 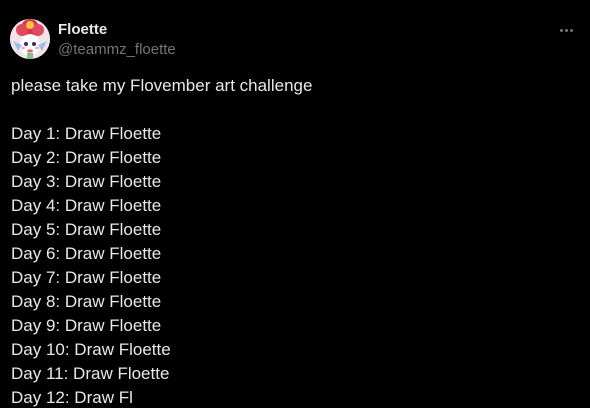 What do you see at coordinates (72, 397) in the screenshot?
I see `tweet-line: Day 12: Draw Fl` at bounding box center [72, 397].